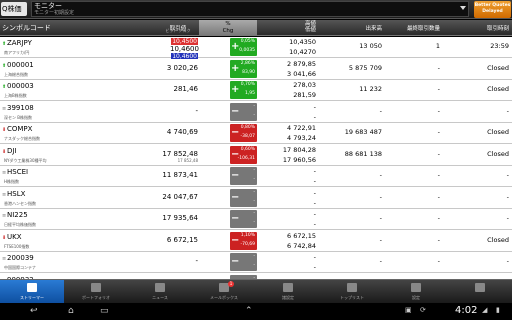  What do you see at coordinates (160, 292) in the screenshot?
I see `tab-2: ニュース` at bounding box center [160, 292].